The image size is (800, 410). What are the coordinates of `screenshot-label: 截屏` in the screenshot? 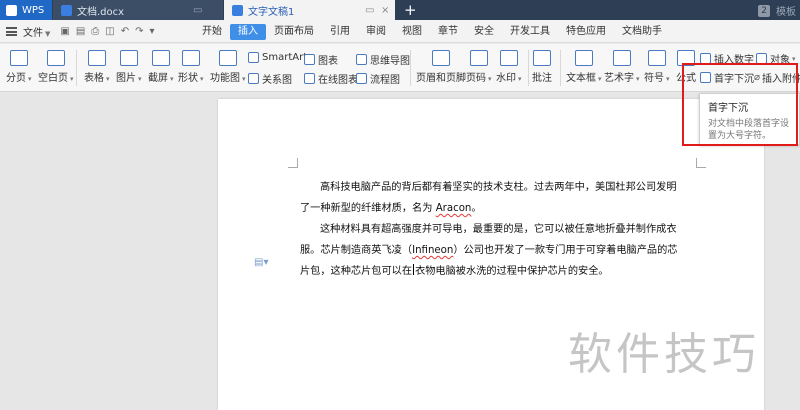 It's located at (158, 78).